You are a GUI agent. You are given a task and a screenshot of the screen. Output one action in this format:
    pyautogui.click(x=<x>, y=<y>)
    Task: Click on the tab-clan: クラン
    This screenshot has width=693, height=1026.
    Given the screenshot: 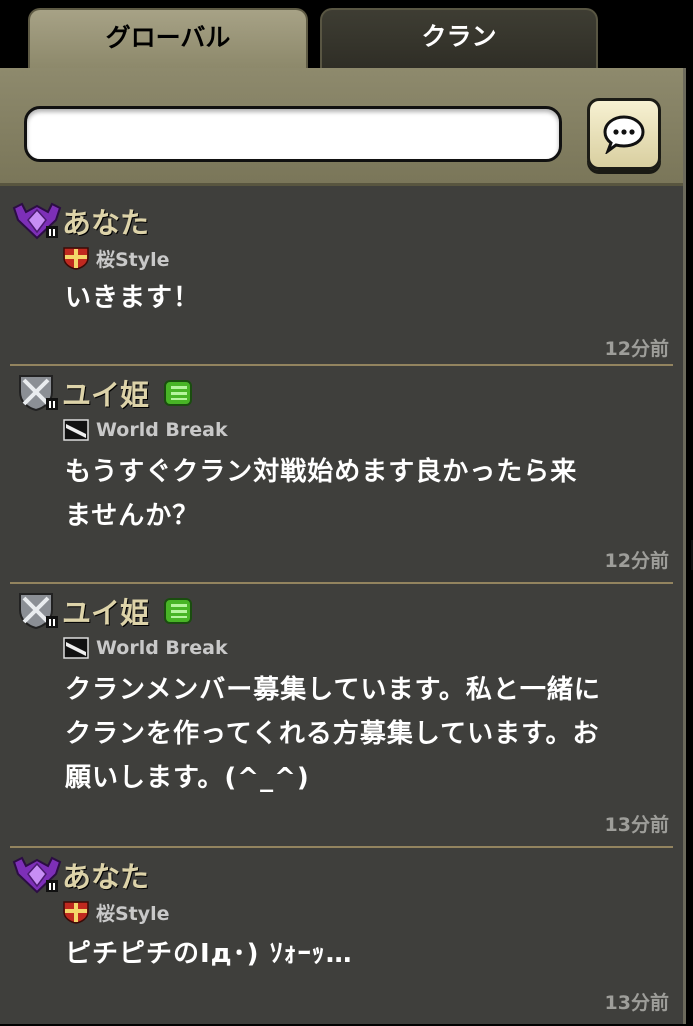 What is the action you would take?
    pyautogui.click(x=459, y=40)
    